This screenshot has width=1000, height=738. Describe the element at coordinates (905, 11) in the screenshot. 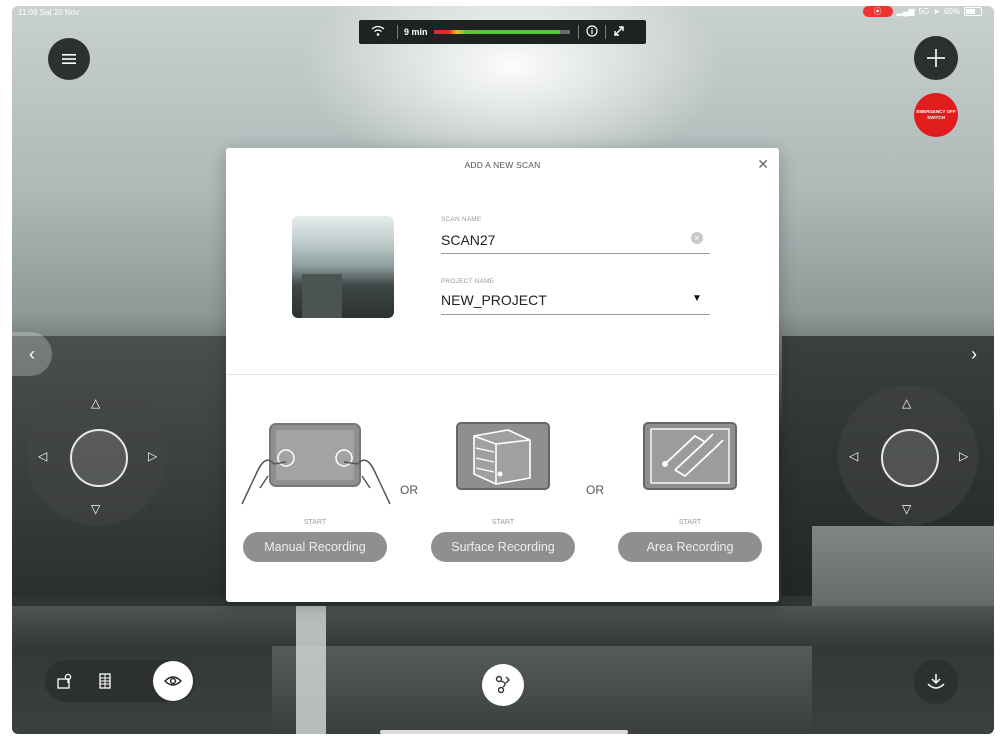

I see `signal-icon: ▂▄▆` at that location.